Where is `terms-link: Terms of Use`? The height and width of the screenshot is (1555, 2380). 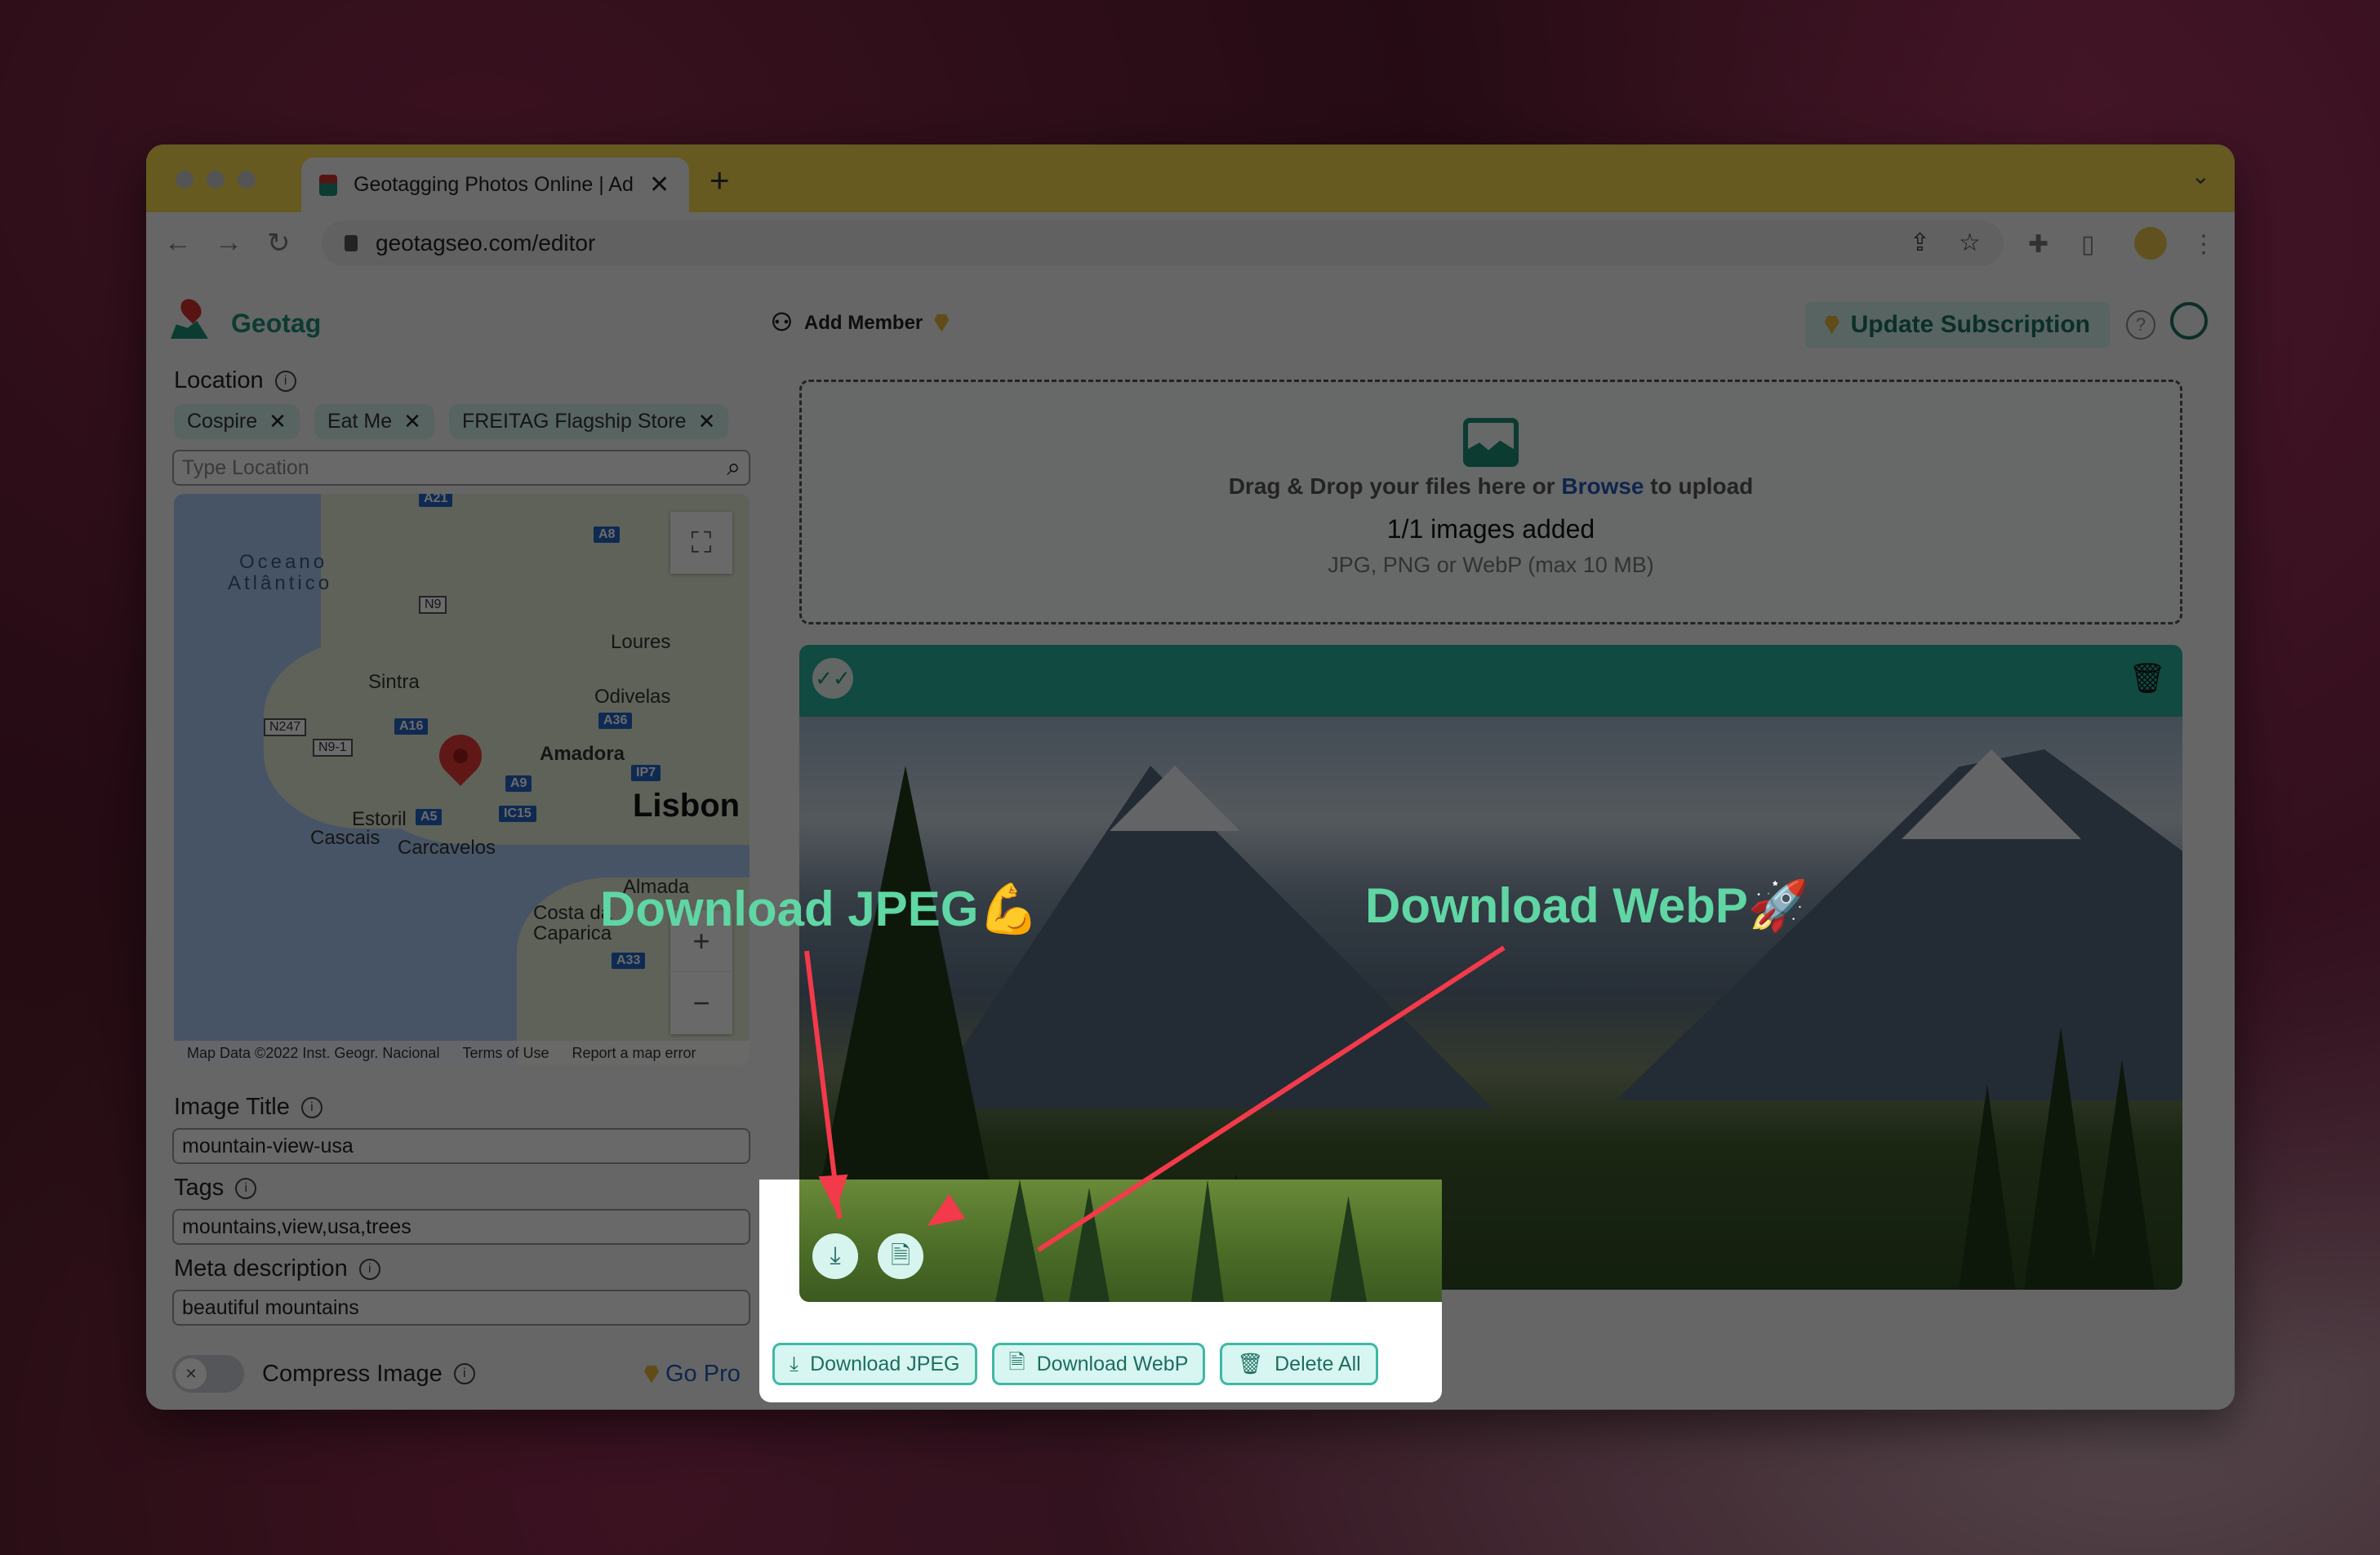 terms-link: Terms of Use is located at coordinates (506, 1053).